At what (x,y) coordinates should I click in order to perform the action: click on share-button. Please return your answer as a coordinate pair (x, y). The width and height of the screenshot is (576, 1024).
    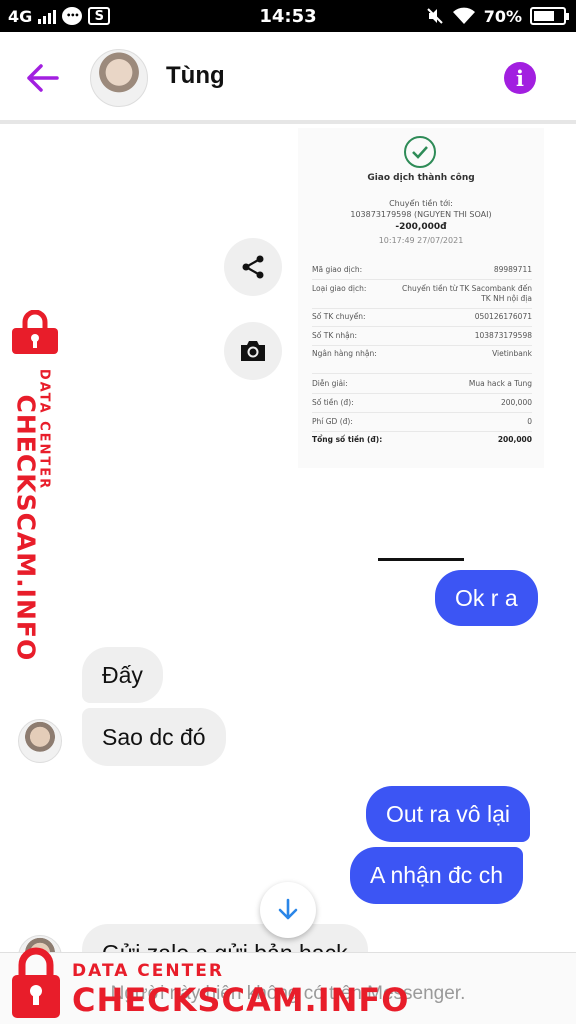
    Looking at the image, I should click on (253, 267).